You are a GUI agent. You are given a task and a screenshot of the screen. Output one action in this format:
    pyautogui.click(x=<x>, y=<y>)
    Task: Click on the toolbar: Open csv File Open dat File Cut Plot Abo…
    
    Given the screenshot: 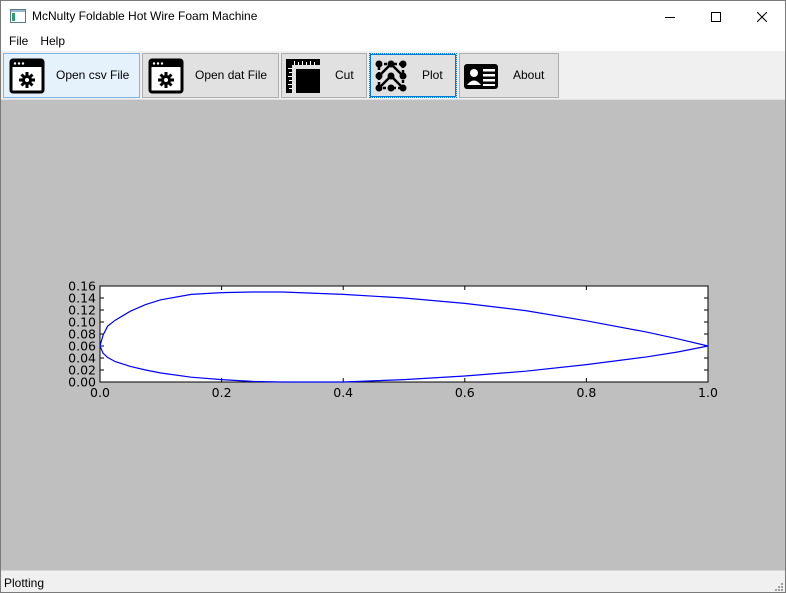 What is the action you would take?
    pyautogui.click(x=393, y=75)
    